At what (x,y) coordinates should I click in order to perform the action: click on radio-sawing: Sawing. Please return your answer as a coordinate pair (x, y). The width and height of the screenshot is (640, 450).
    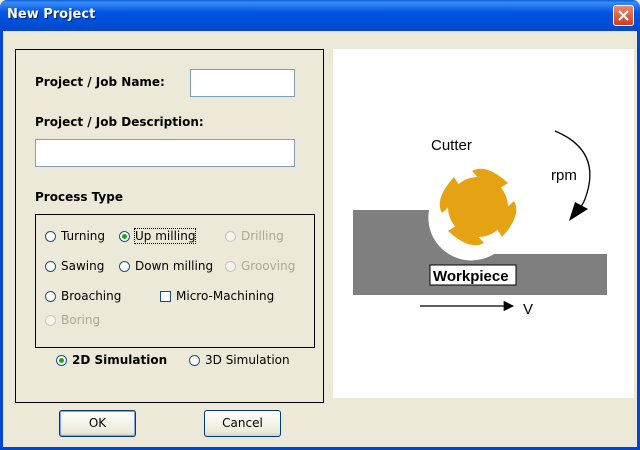
    Looking at the image, I should click on (74, 266).